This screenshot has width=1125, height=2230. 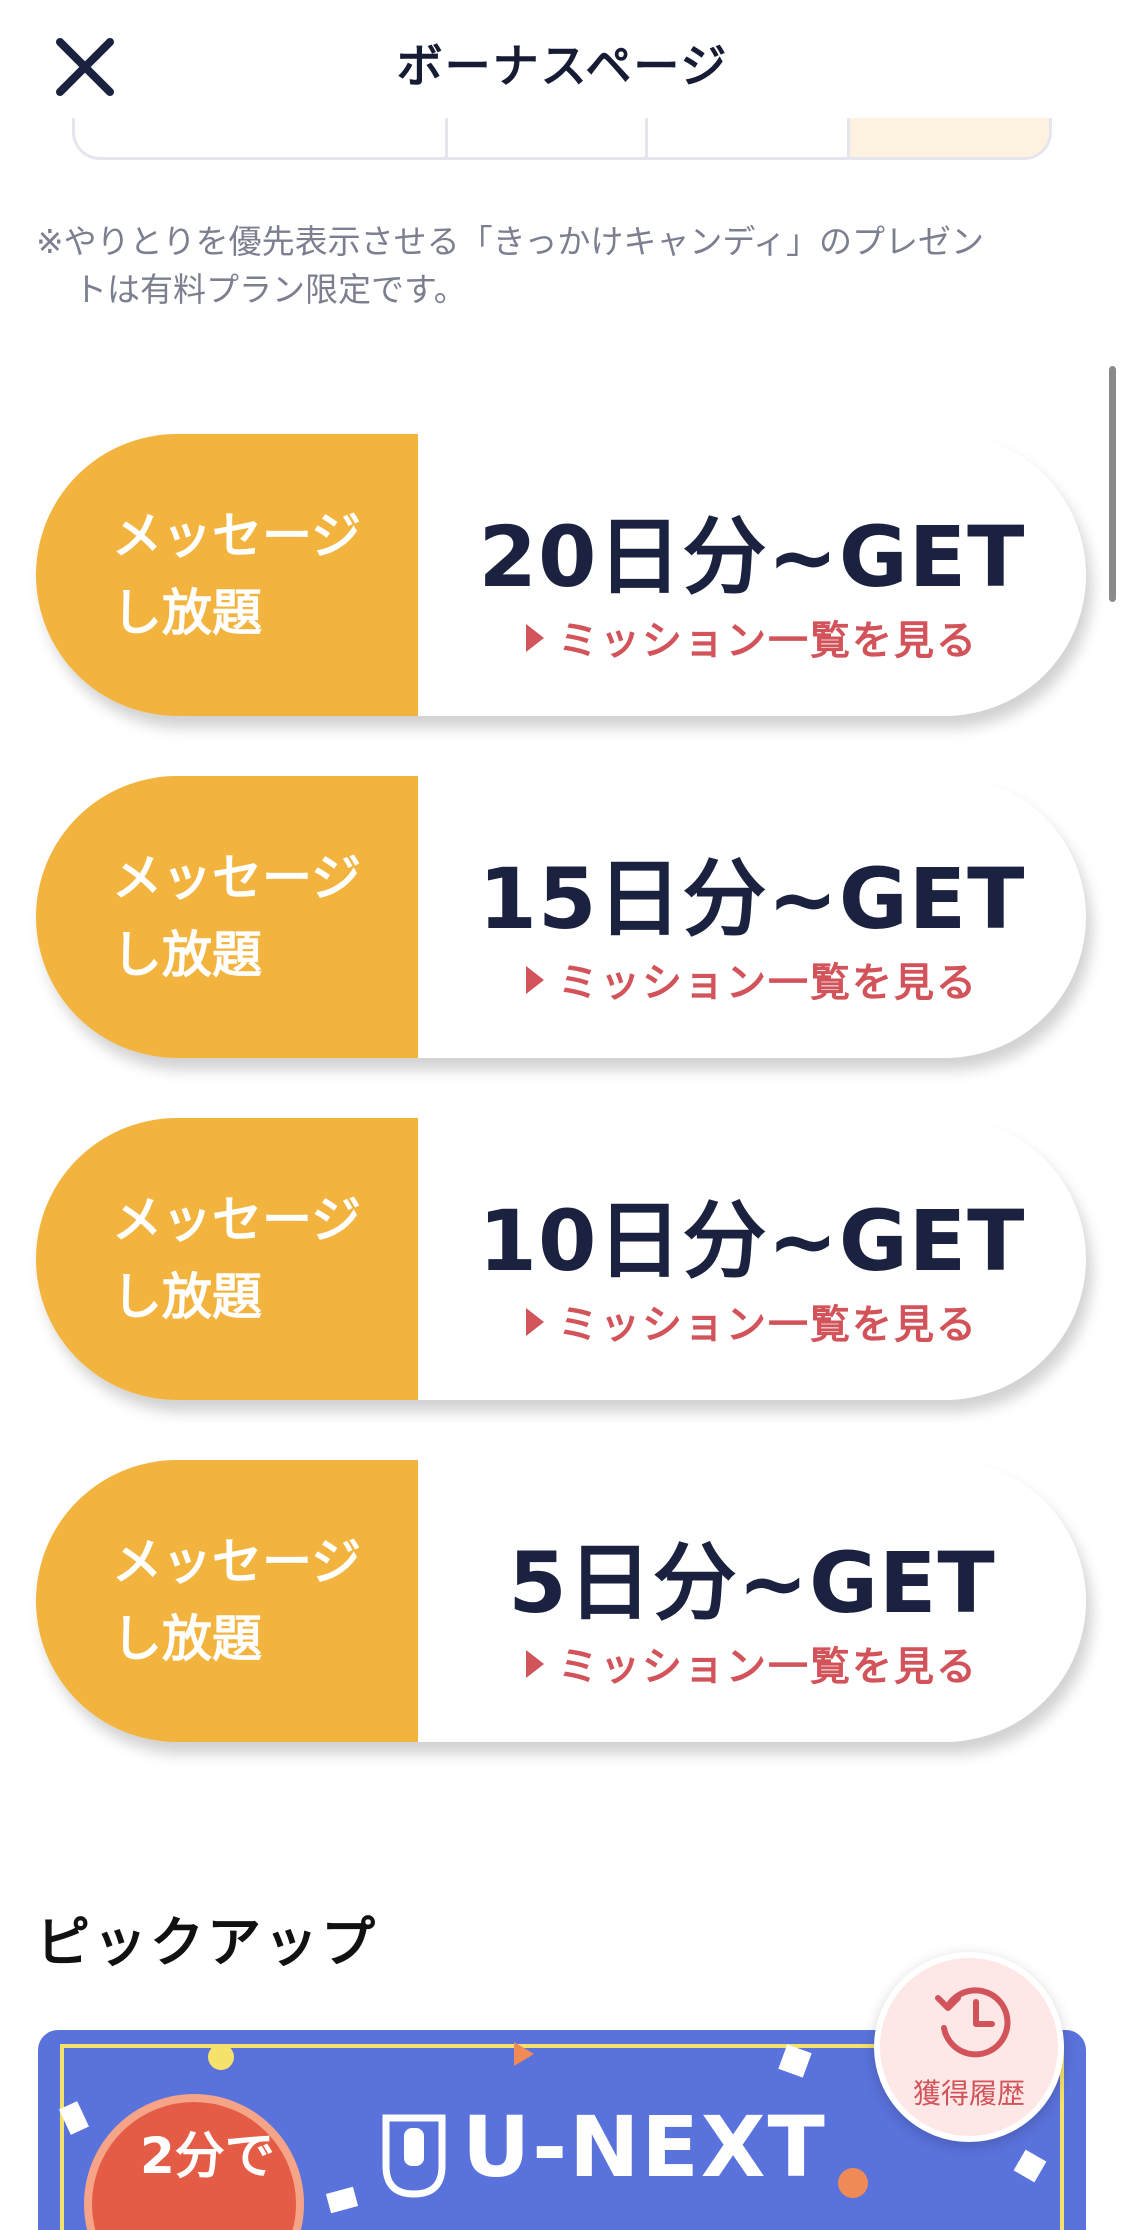 I want to click on confetti-triangle, so click(x=524, y=2054).